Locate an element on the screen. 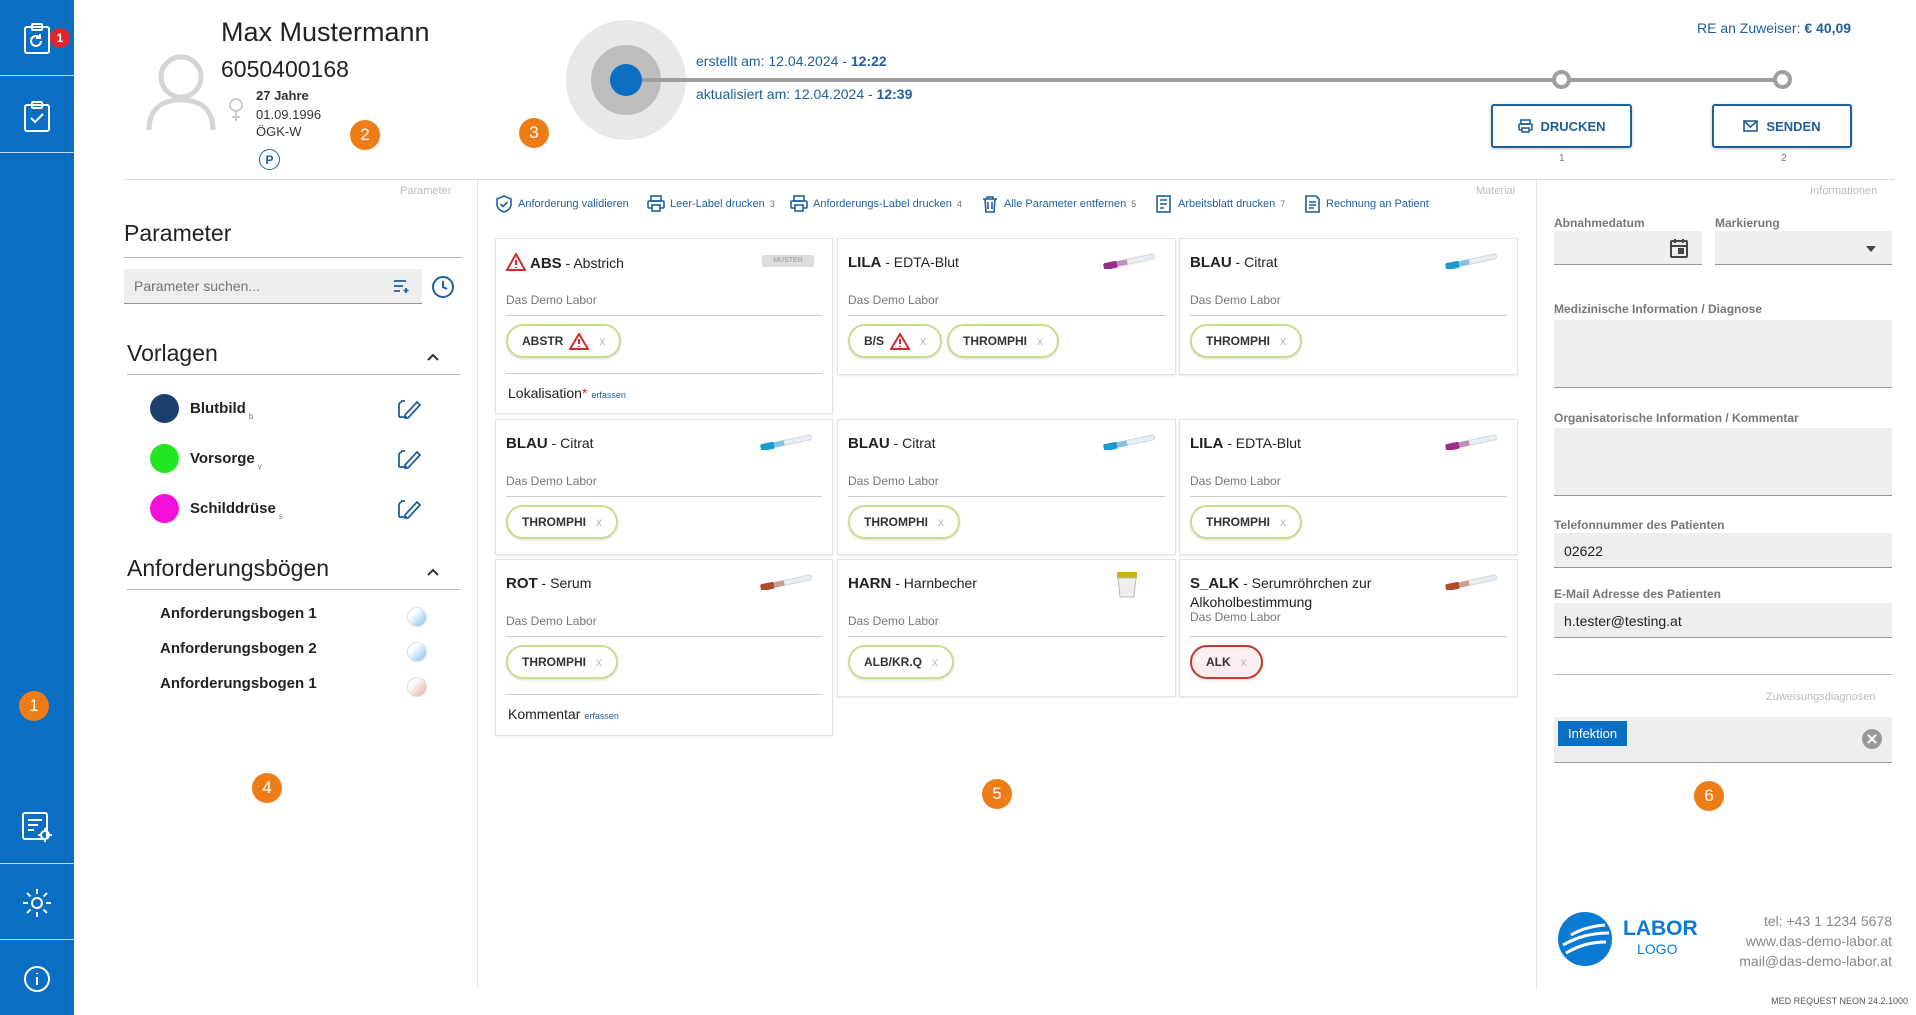 The height and width of the screenshot is (1015, 1916). step-marker-5: 5 is located at coordinates (997, 794).